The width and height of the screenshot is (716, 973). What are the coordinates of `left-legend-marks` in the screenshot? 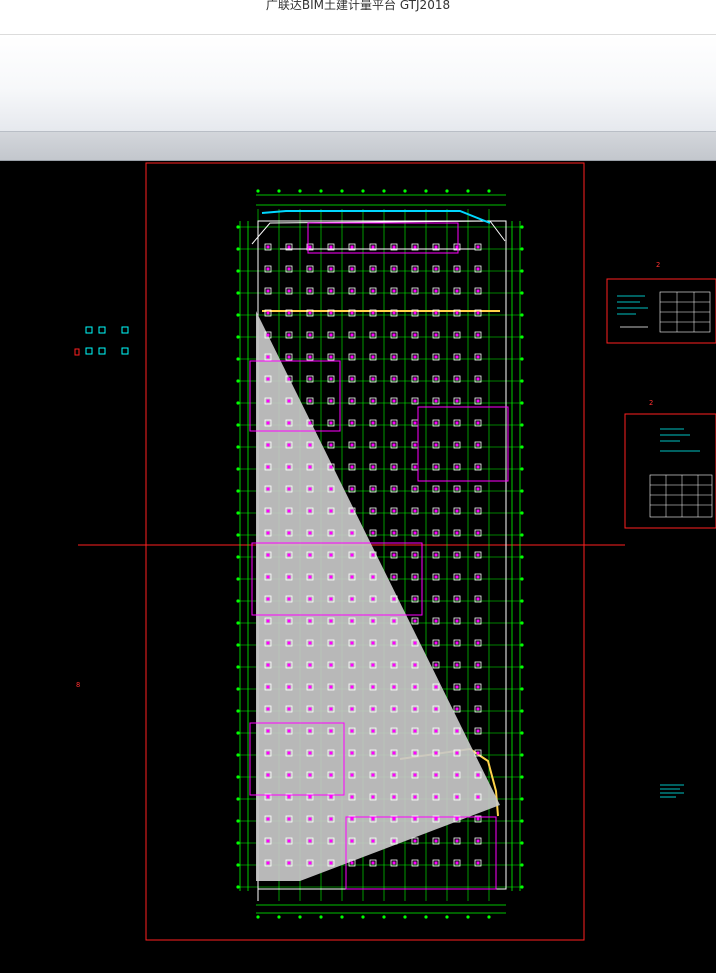 It's located at (101, 341).